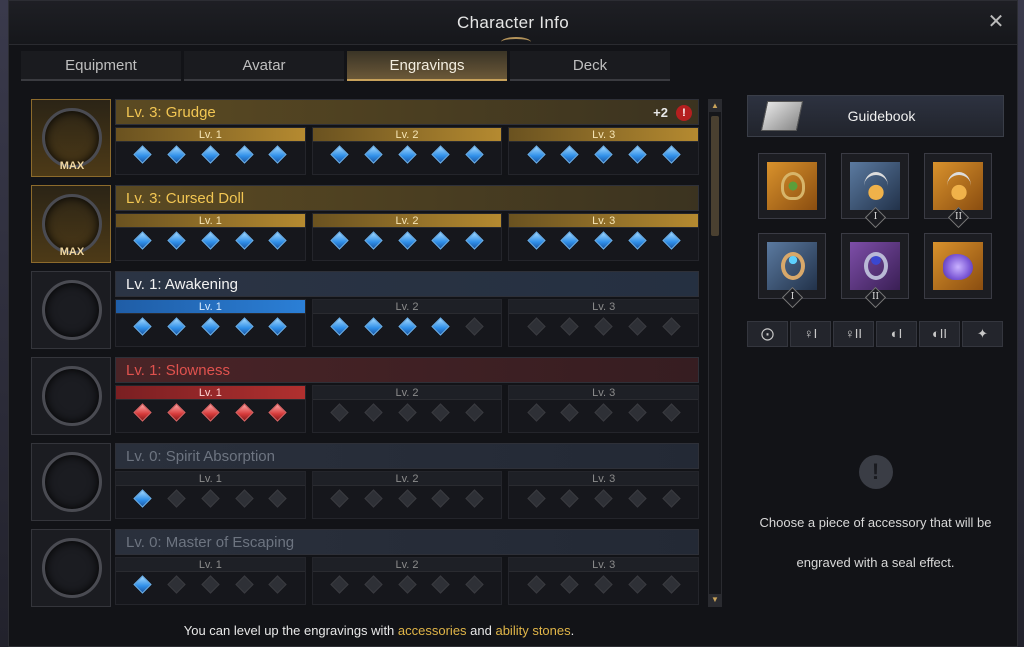 This screenshot has height=647, width=1024. I want to click on guidebook-button: Guidebook, so click(875, 116).